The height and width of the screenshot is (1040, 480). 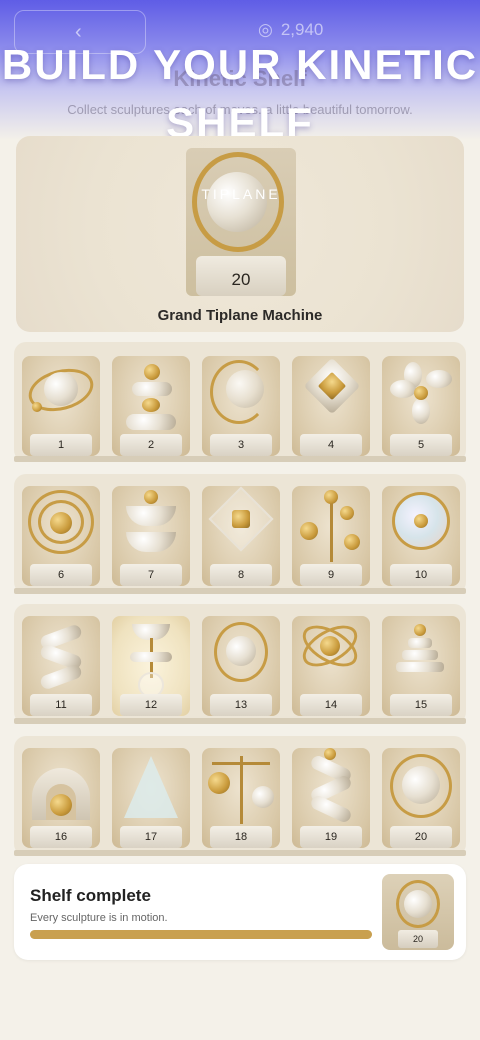 I want to click on tile-number: 18, so click(x=241, y=837).